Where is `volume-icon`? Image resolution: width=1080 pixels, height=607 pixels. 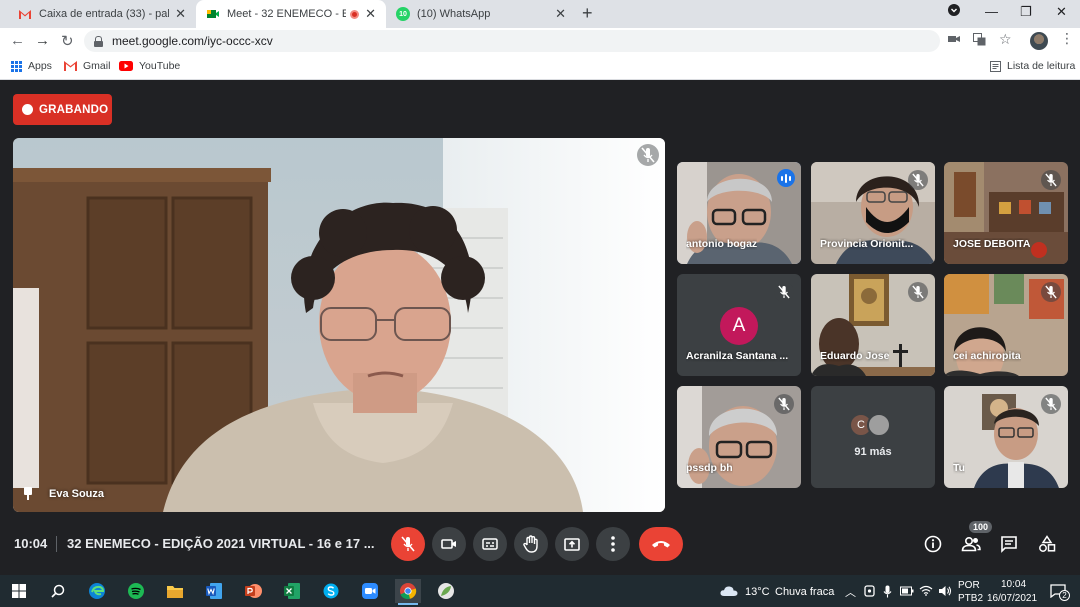 volume-icon is located at coordinates (945, 591).